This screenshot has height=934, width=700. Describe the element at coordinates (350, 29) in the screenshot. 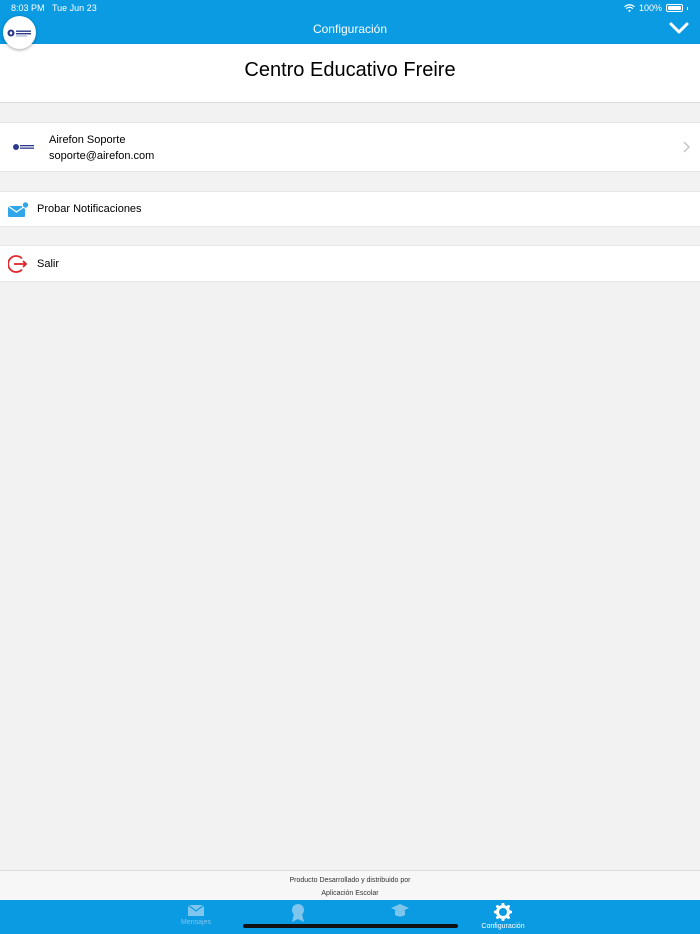

I see `page-title: Configuración` at that location.